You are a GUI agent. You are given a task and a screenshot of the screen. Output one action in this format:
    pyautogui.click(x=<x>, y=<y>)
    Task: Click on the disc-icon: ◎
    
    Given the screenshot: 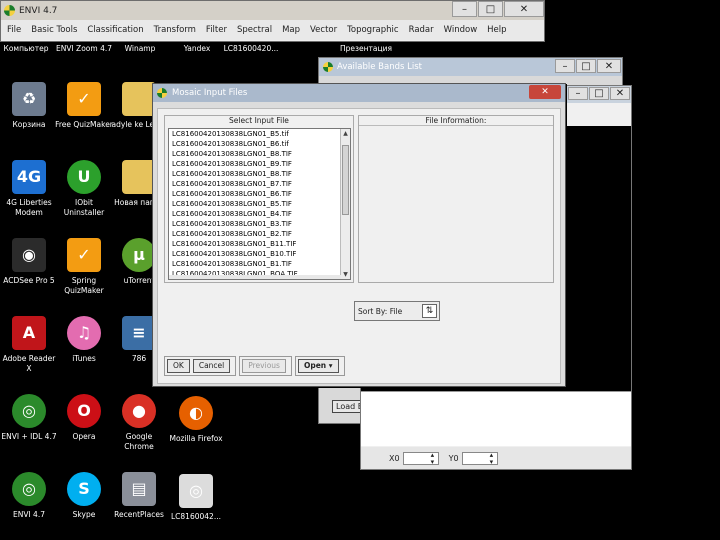 What is the action you would take?
    pyautogui.click(x=196, y=491)
    